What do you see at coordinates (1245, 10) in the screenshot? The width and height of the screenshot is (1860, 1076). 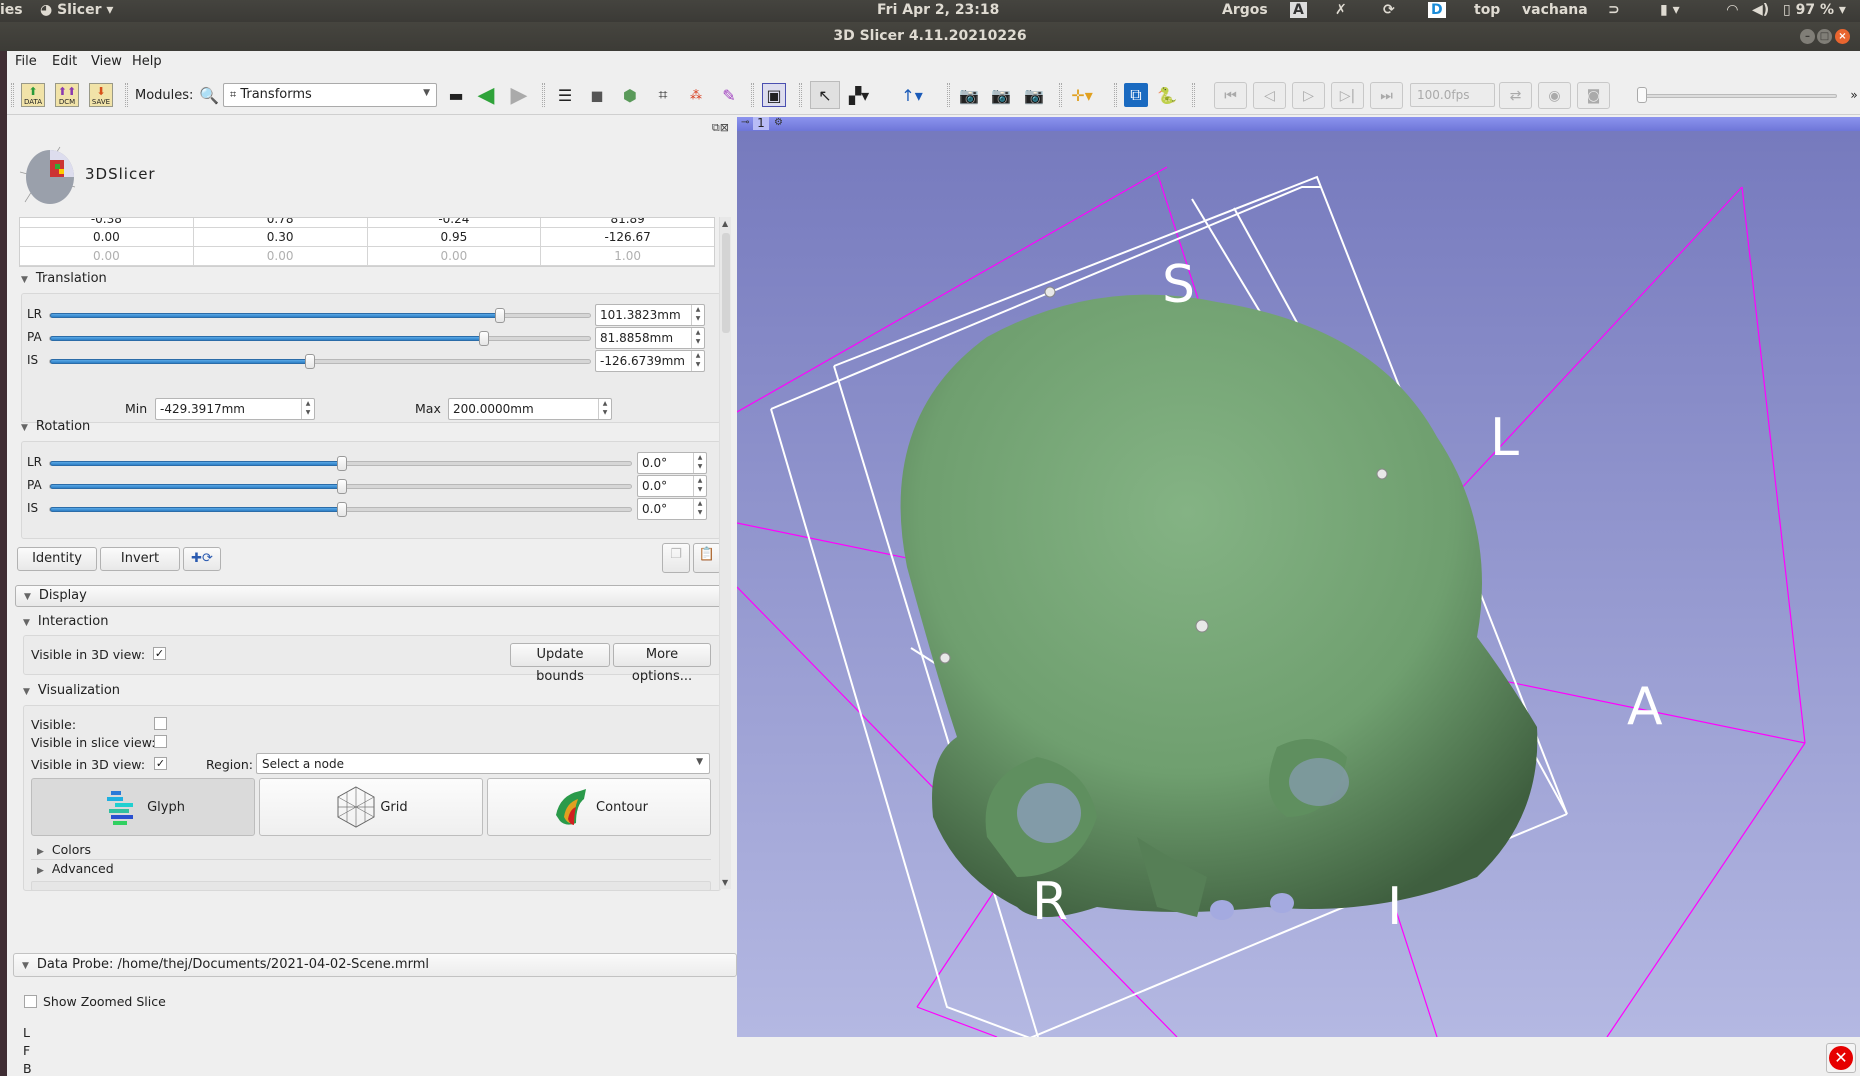 I see `indicator-argos: Argos` at bounding box center [1245, 10].